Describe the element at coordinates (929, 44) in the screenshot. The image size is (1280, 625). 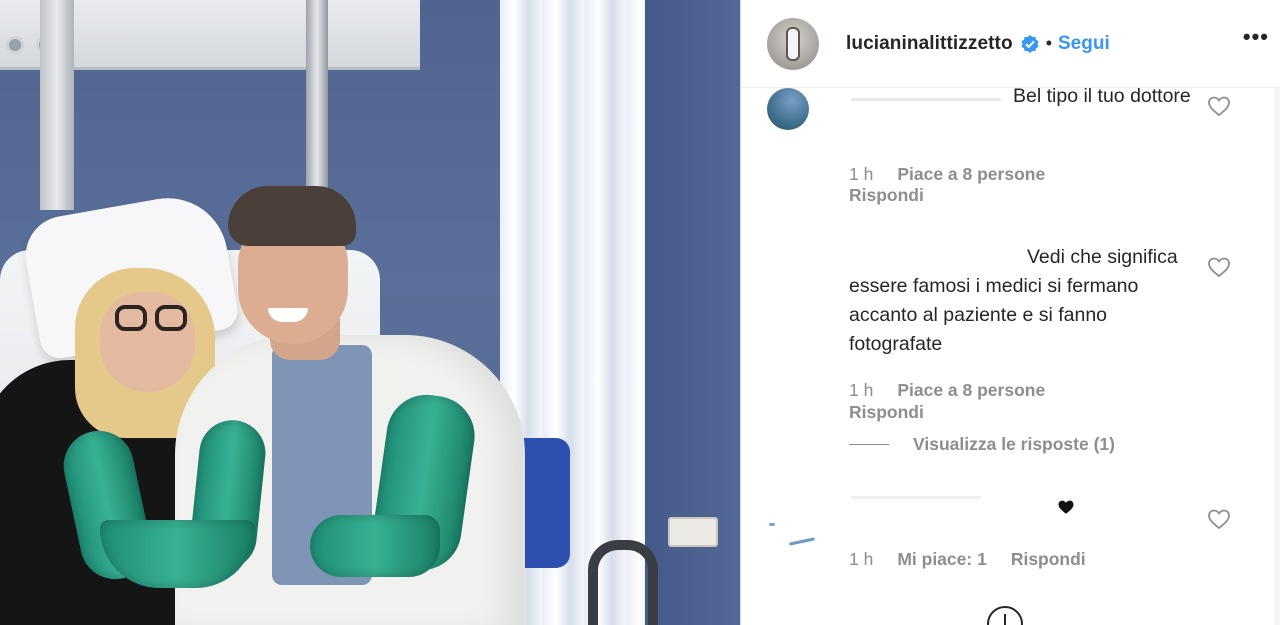
I see `username-link: lucianinalittizzetto` at that location.